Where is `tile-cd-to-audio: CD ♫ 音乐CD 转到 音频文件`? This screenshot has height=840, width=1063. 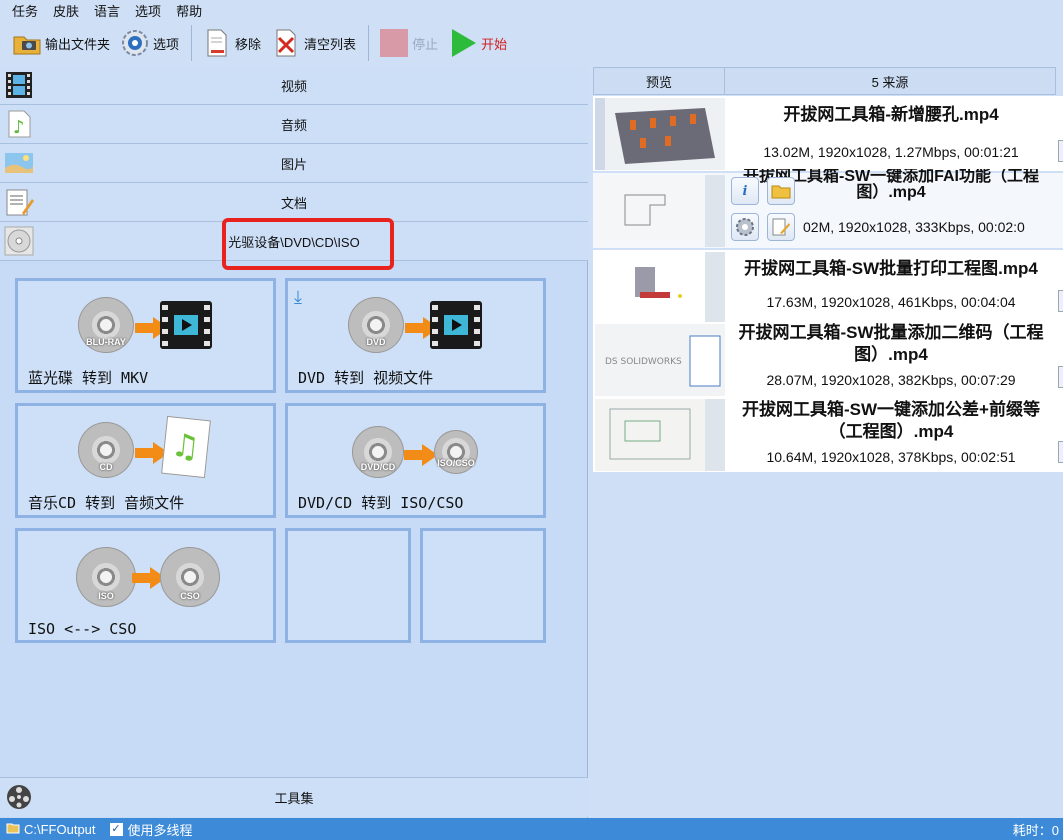 tile-cd-to-audio: CD ♫ 音乐CD 转到 音频文件 is located at coordinates (145, 460).